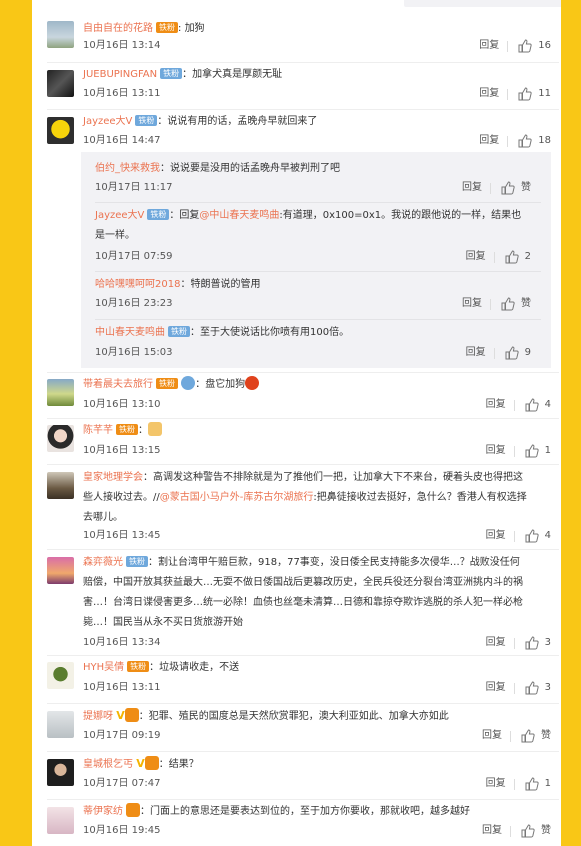  Describe the element at coordinates (103, 811) in the screenshot. I see `username: 蒂伊家纺` at that location.